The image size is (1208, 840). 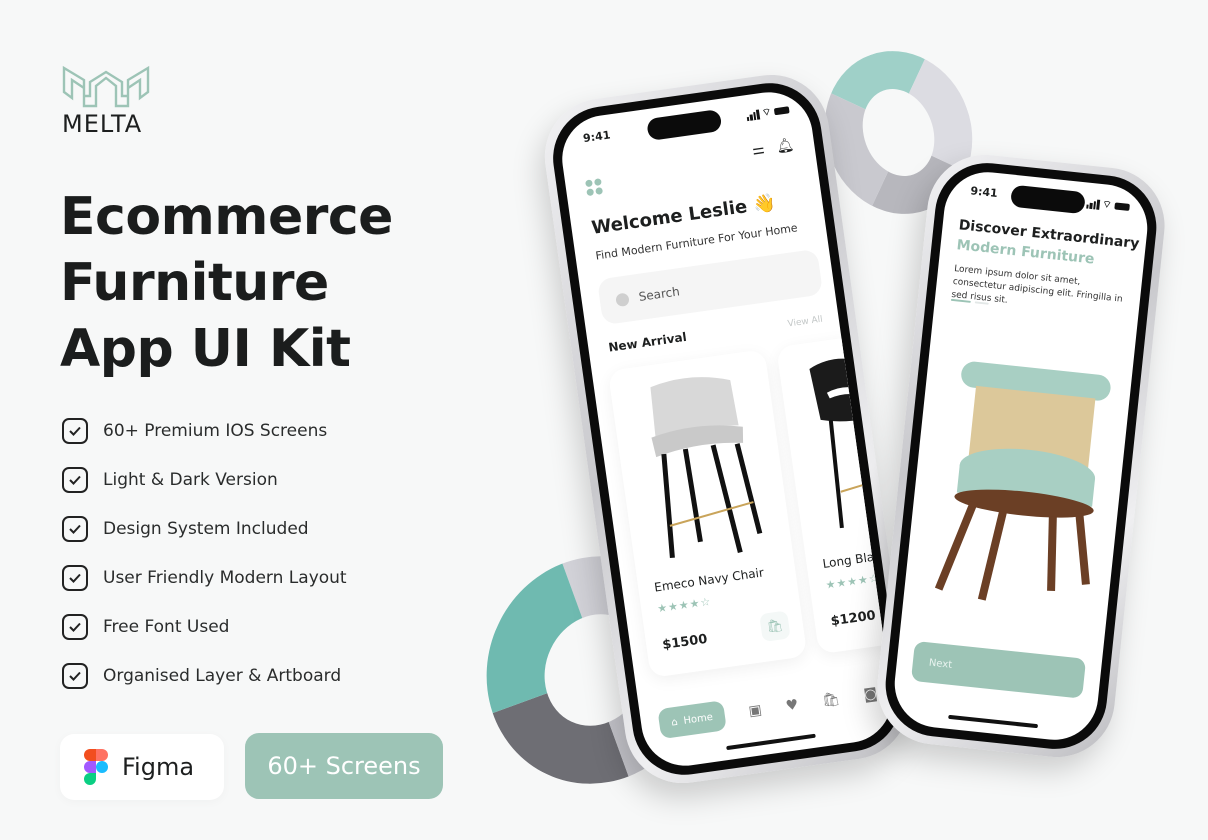 I want to click on add-to-cart-button: 🛍︎, so click(x=775, y=626).